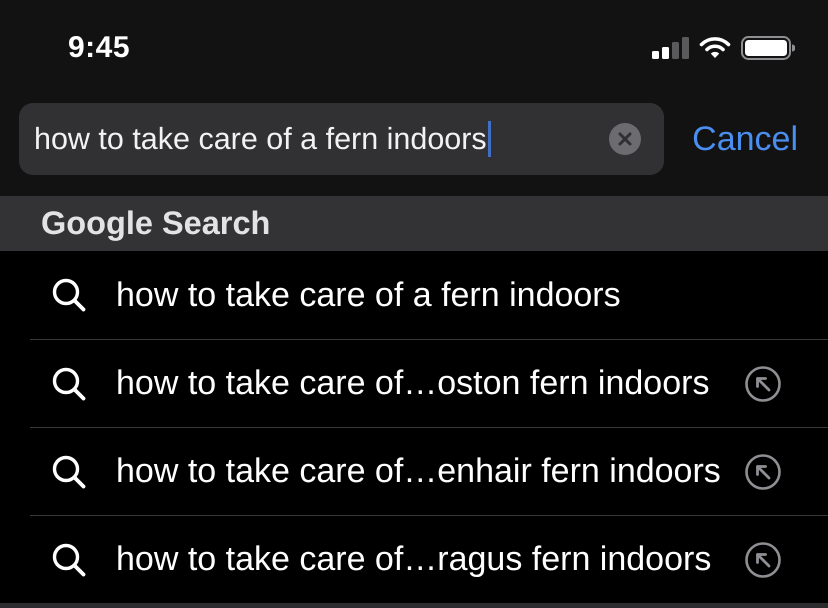  What do you see at coordinates (341, 139) in the screenshot?
I see `search-field: how to take care of a fern indoors` at bounding box center [341, 139].